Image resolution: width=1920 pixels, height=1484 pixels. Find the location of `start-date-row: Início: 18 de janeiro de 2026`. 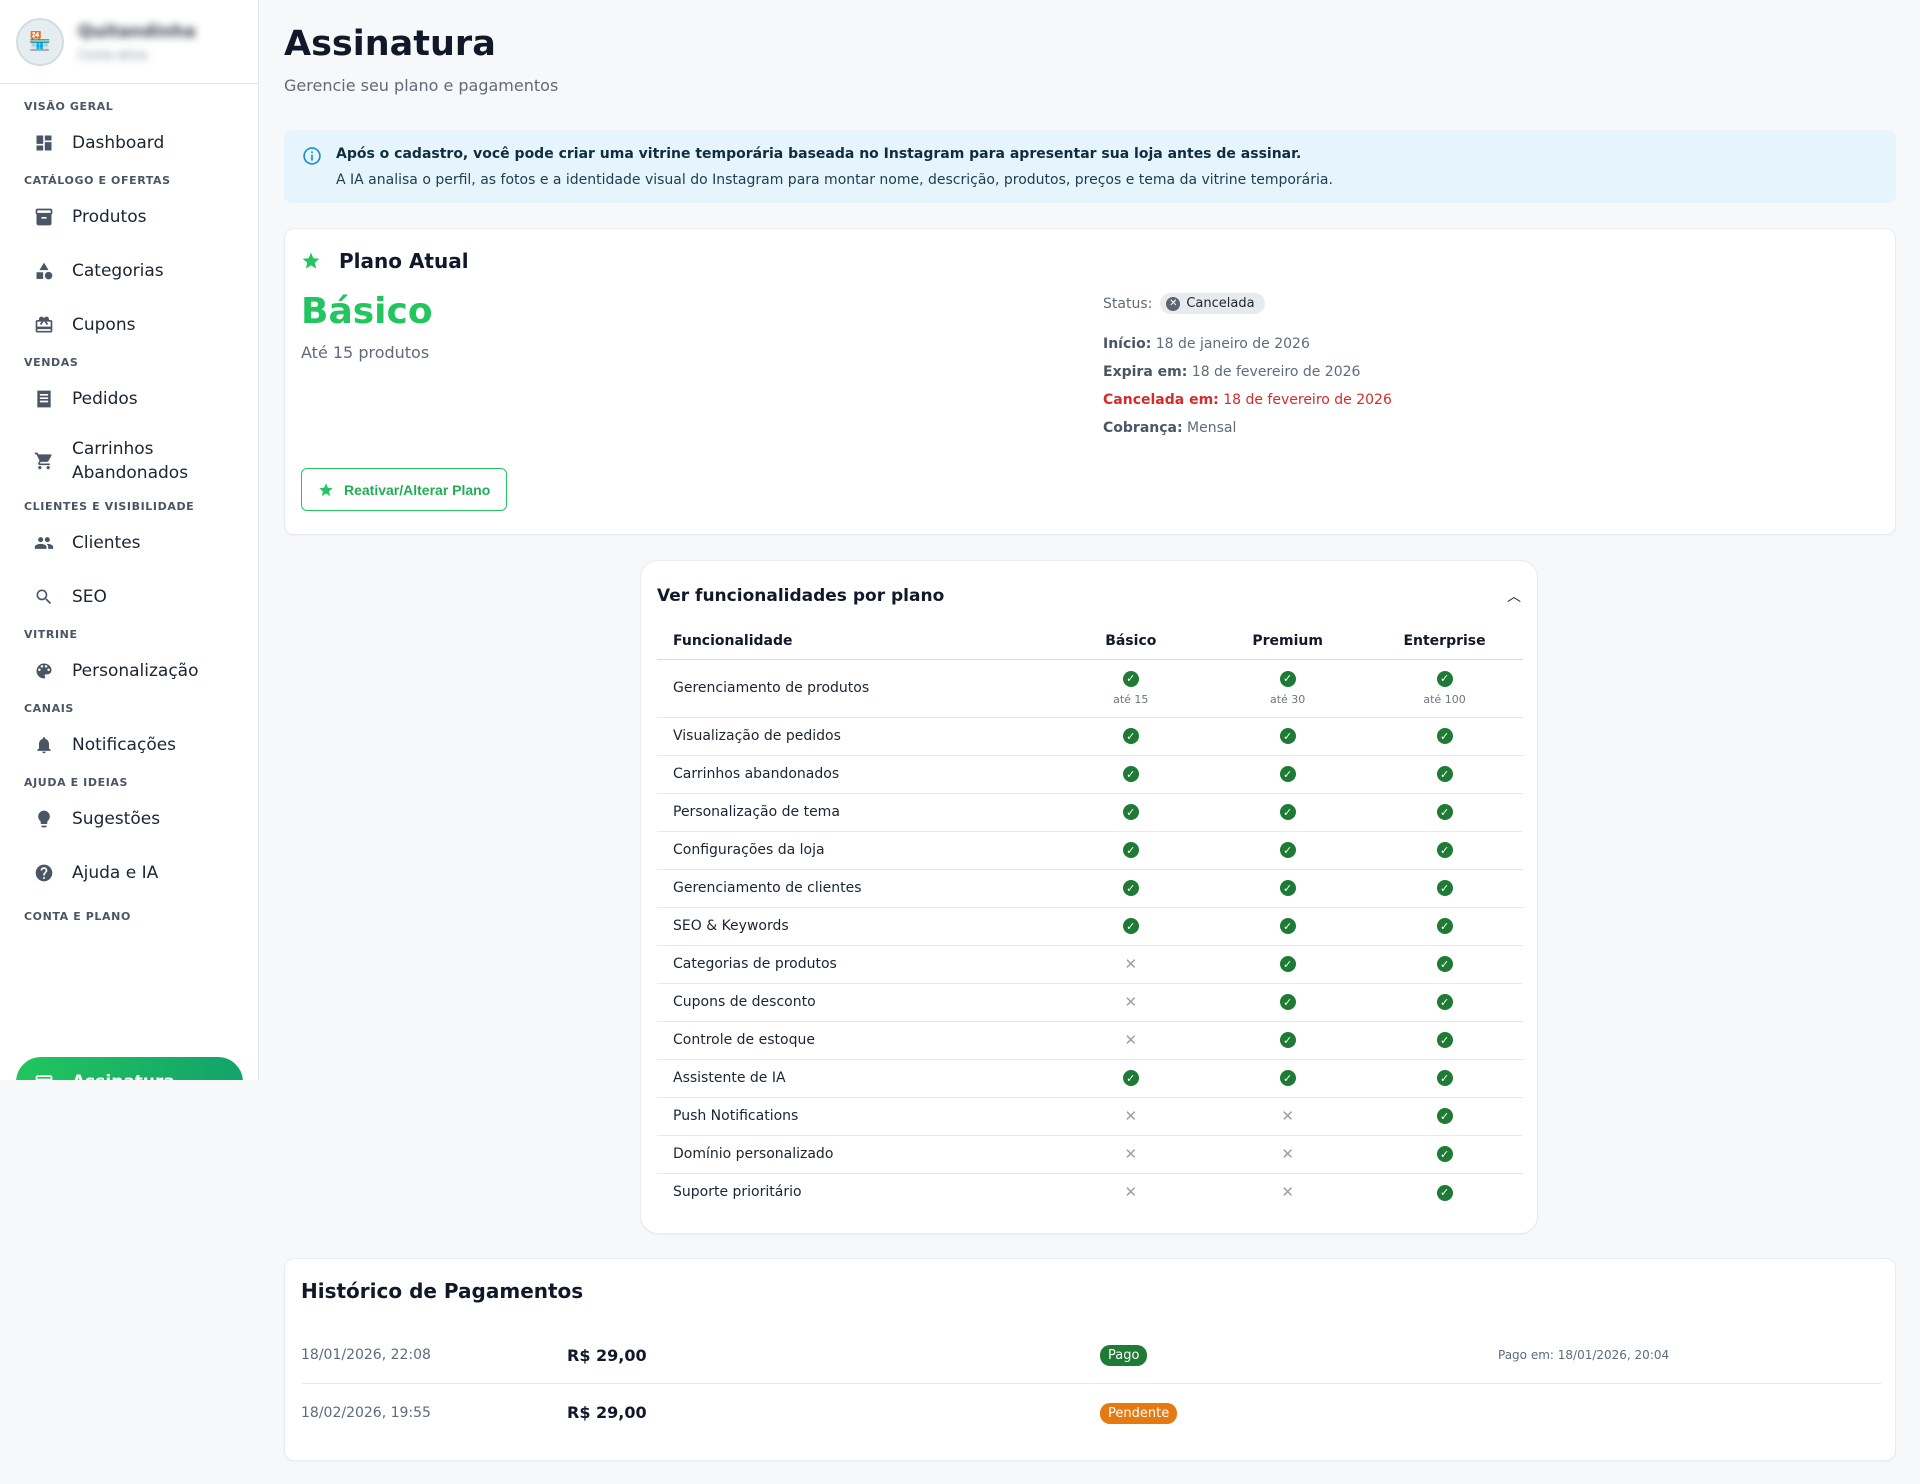

start-date-row: Início: 18 de janeiro de 2026 is located at coordinates (1247, 344).